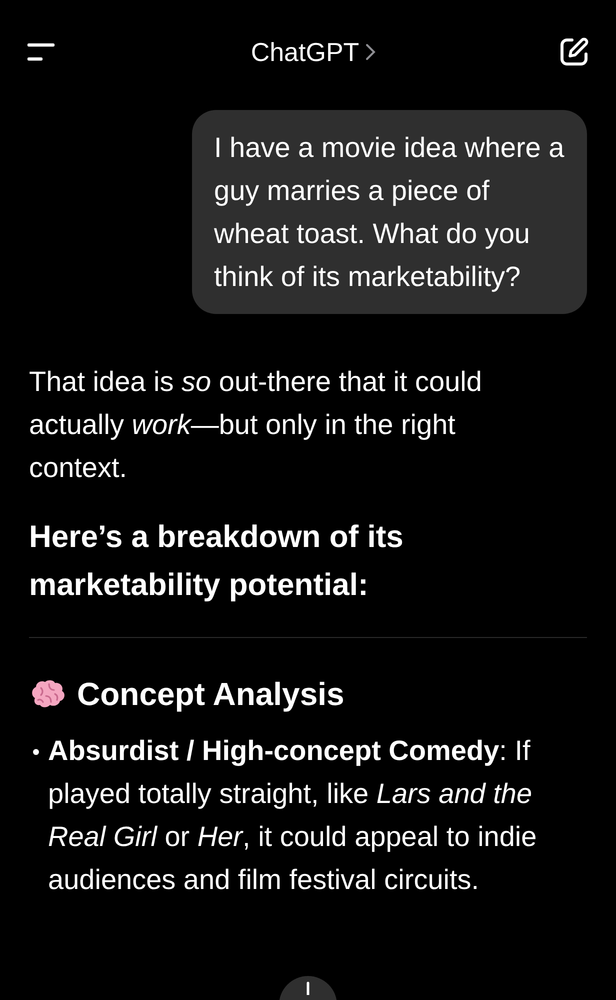 The height and width of the screenshot is (1000, 616). I want to click on chevron-icon, so click(371, 52).